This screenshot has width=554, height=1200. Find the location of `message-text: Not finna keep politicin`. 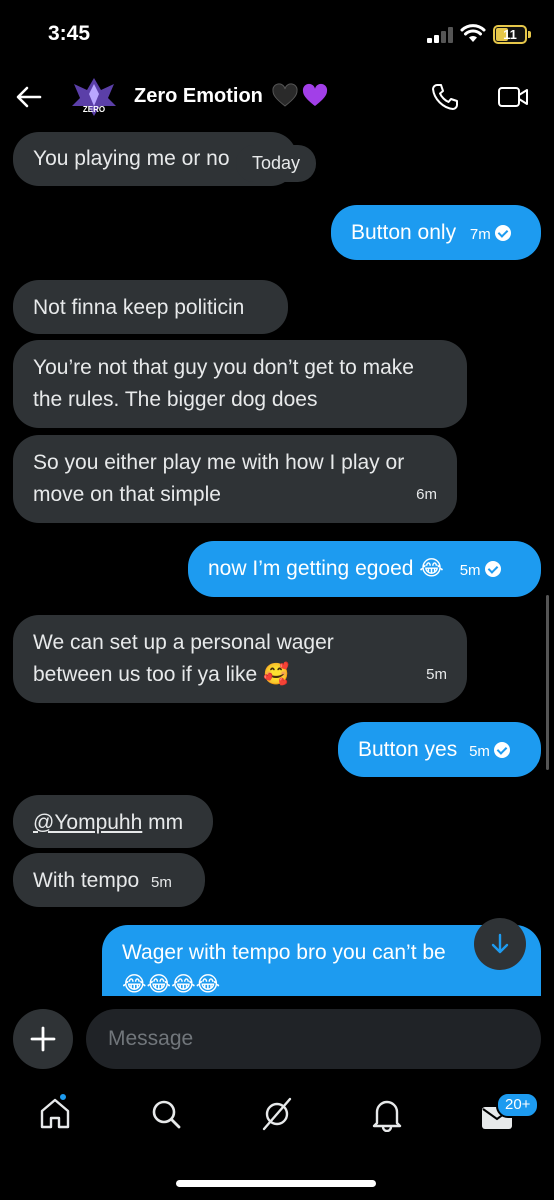

message-text: Not finna keep politicin is located at coordinates (139, 307).